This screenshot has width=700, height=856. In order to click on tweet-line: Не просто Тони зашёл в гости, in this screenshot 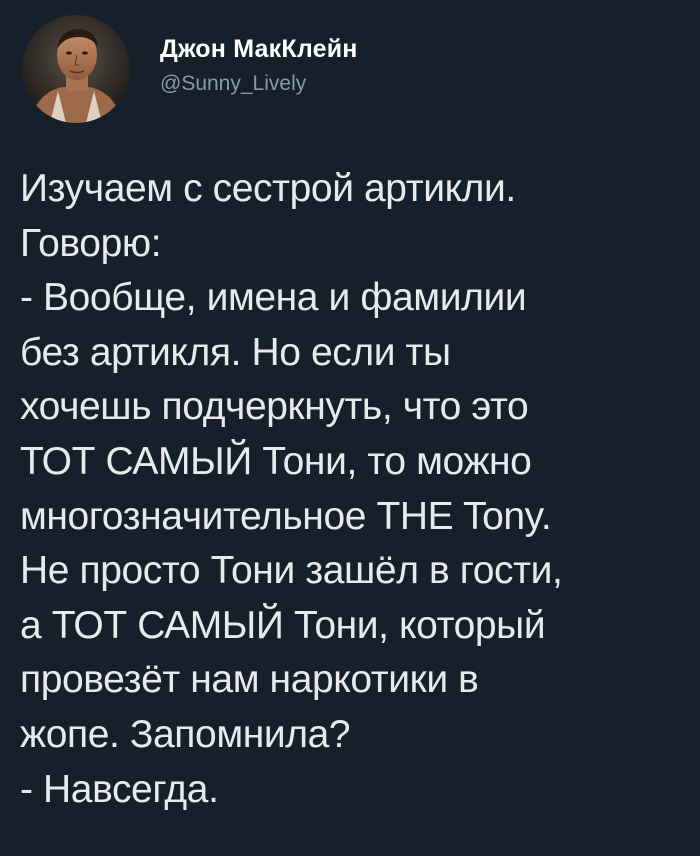, I will do `click(291, 571)`.